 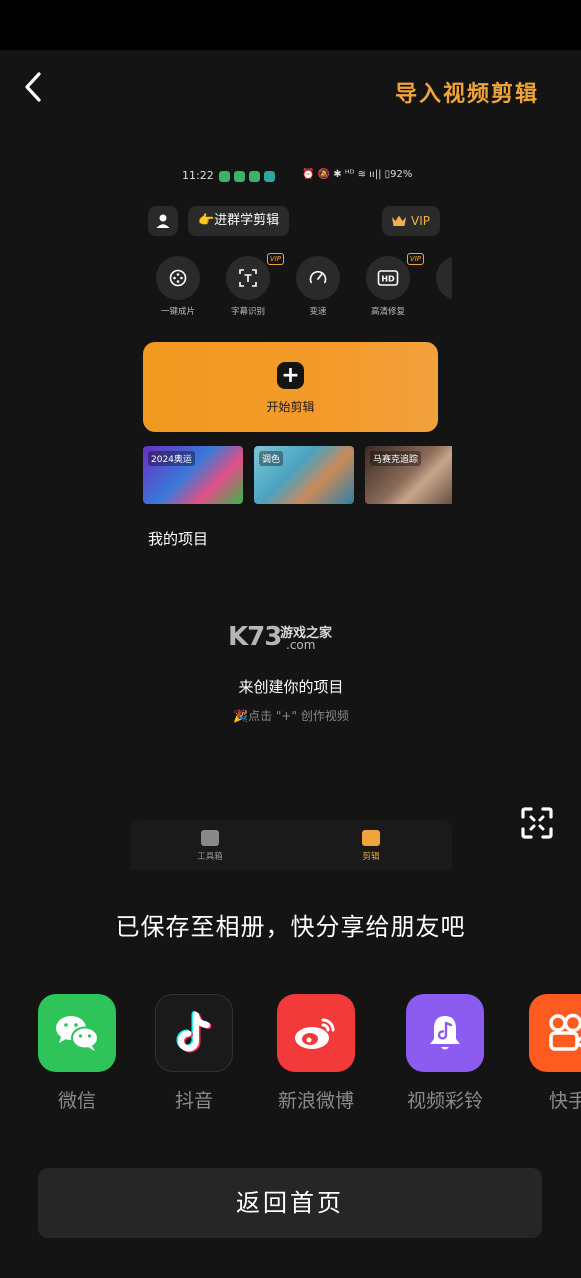 I want to click on share-label: 快手, so click(x=564, y=1101).